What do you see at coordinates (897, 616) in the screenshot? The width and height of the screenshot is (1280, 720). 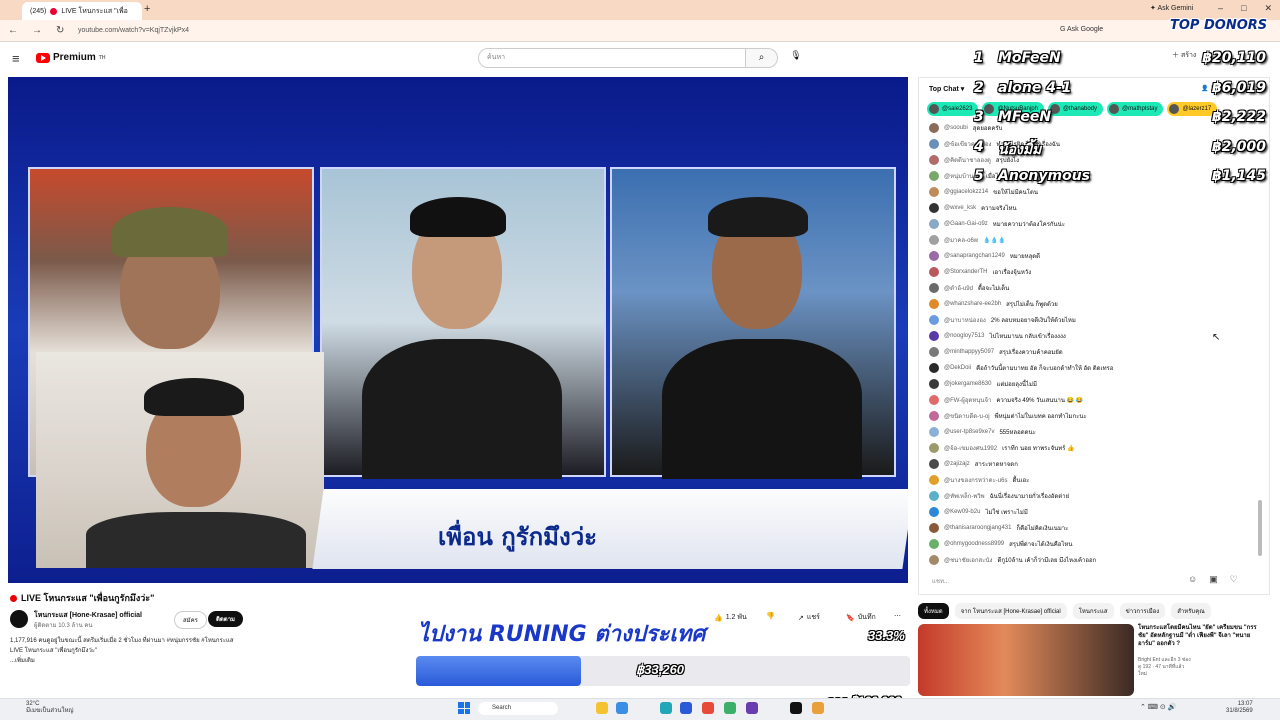 I see `more-options-icon: ⋯` at bounding box center [897, 616].